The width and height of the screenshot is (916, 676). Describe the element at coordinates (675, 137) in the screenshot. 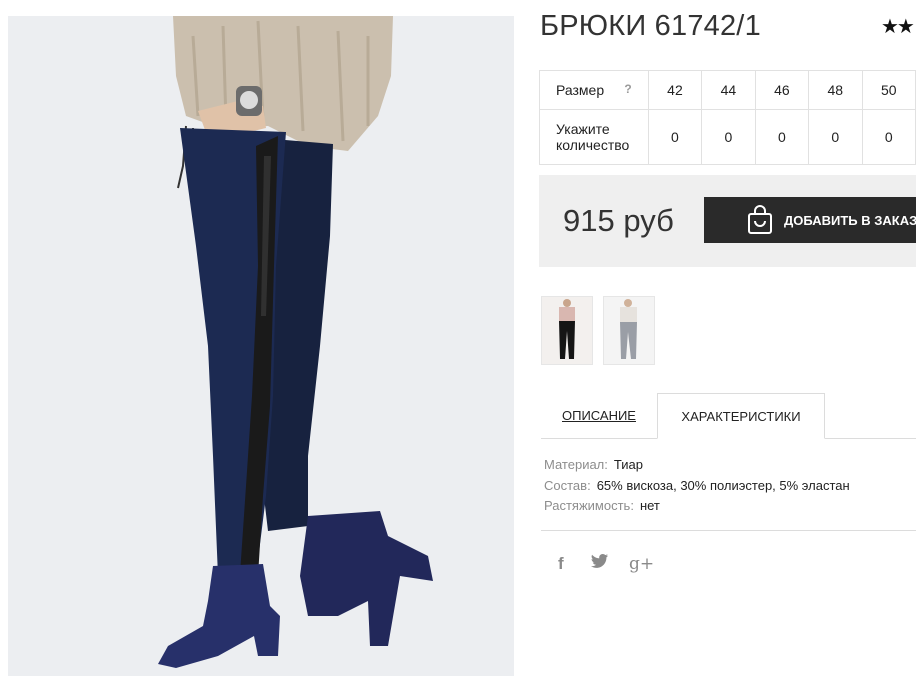

I see `quantity-input-42: 0` at that location.